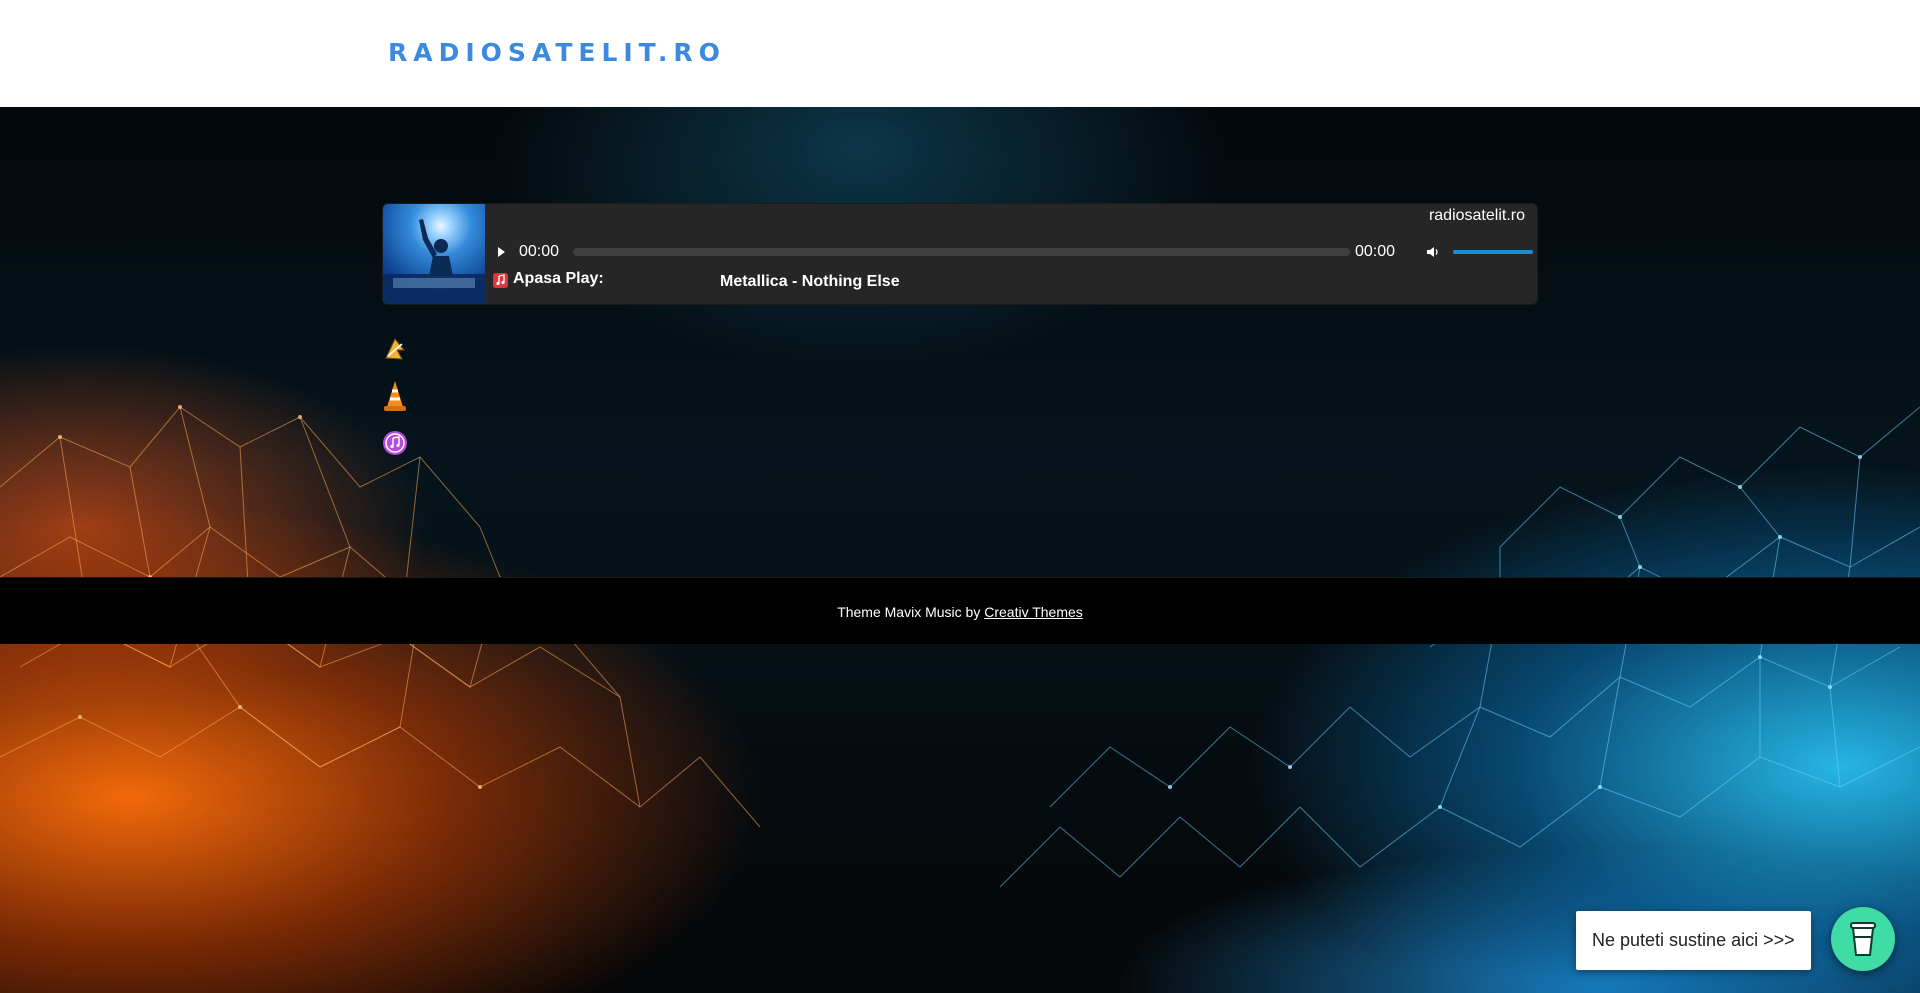 Image resolution: width=1920 pixels, height=993 pixels. What do you see at coordinates (395, 349) in the screenshot?
I see `winamp-icon` at bounding box center [395, 349].